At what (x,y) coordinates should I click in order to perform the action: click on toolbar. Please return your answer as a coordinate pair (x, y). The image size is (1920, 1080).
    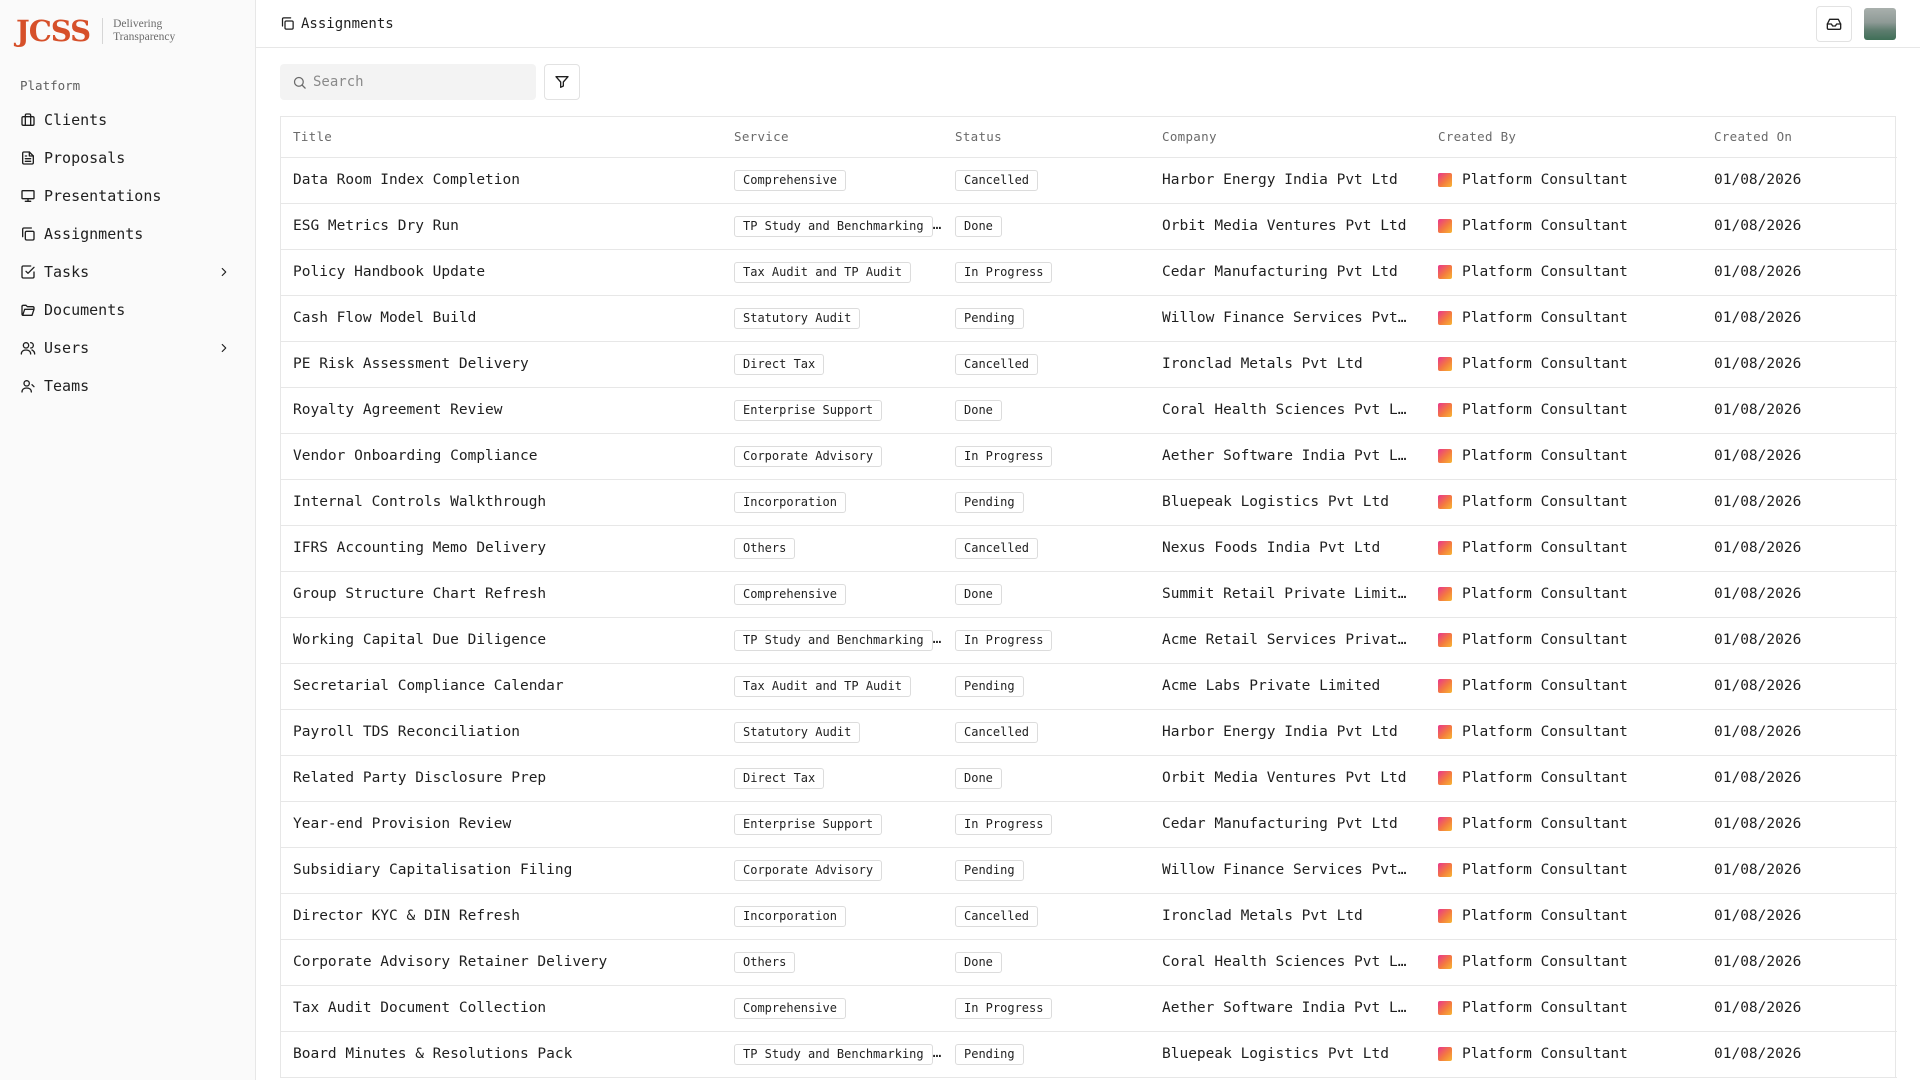
    Looking at the image, I should click on (1088, 82).